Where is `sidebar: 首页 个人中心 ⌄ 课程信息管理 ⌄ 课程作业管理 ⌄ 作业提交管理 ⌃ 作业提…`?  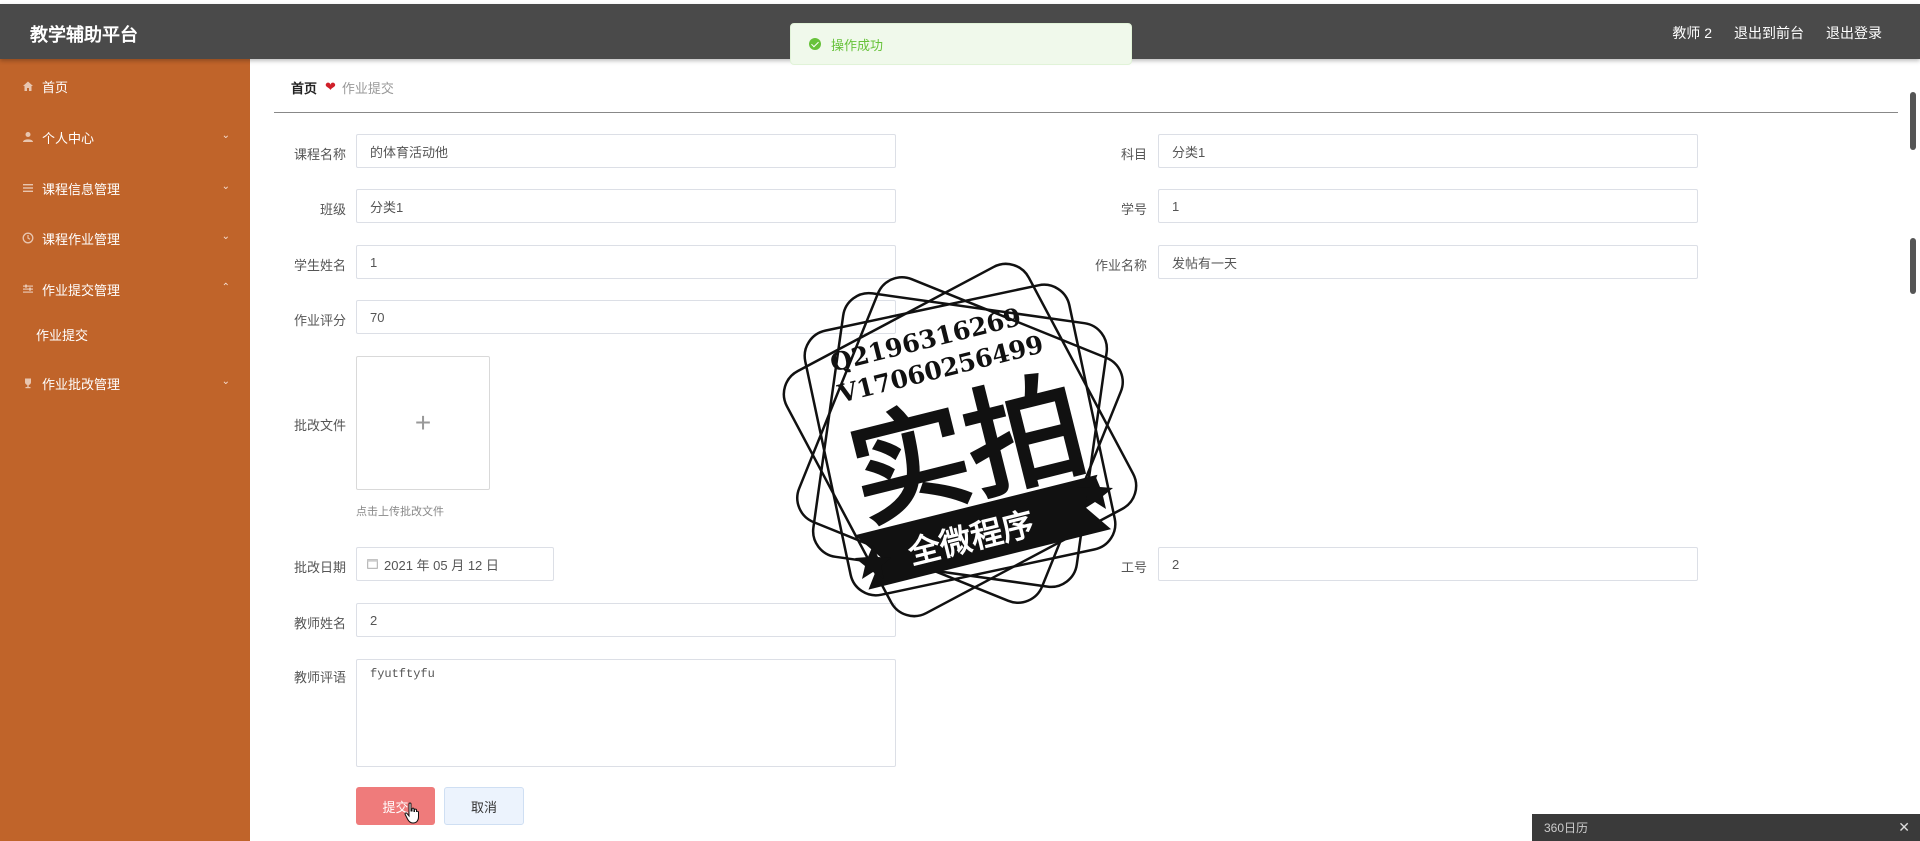
sidebar: 首页 个人中心 ⌄ 课程信息管理 ⌄ 课程作业管理 ⌄ 作业提交管理 ⌃ 作业提… is located at coordinates (125, 450).